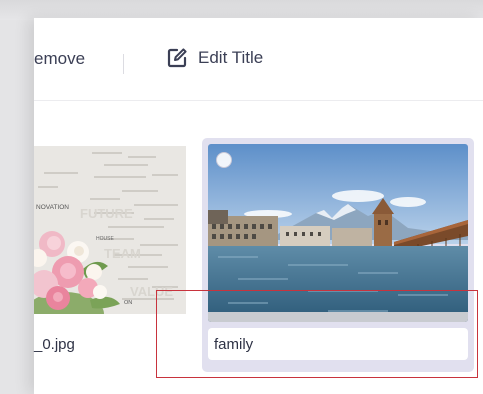 This screenshot has width=483, height=394. I want to click on collage-word-3: ON, so click(128, 303).